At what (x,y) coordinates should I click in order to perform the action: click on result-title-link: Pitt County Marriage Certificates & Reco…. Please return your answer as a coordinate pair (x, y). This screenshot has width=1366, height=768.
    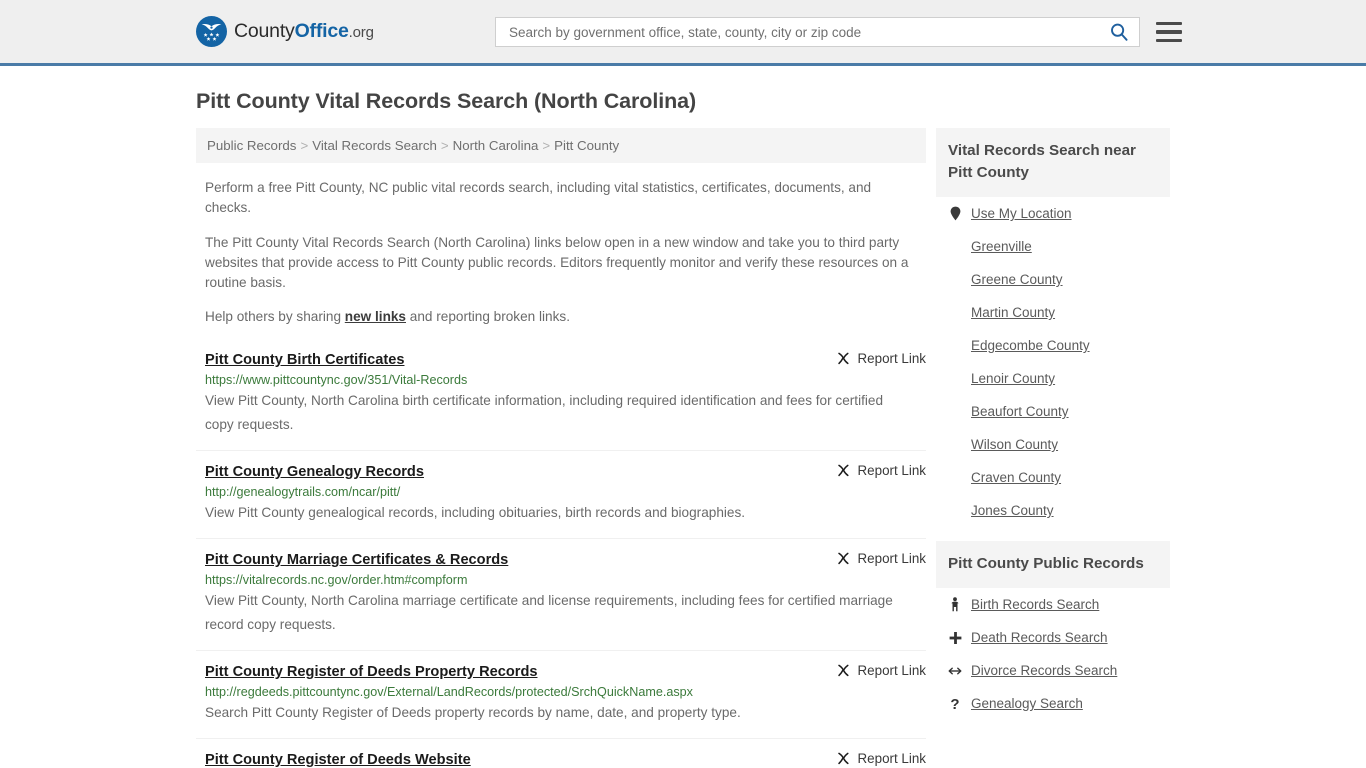
    Looking at the image, I should click on (356, 560).